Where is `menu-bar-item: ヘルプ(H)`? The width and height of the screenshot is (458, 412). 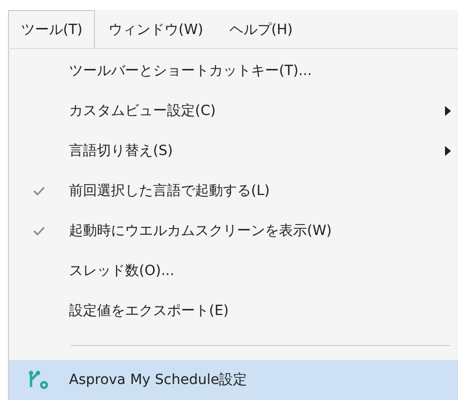 menu-bar-item: ヘルプ(H) is located at coordinates (261, 29).